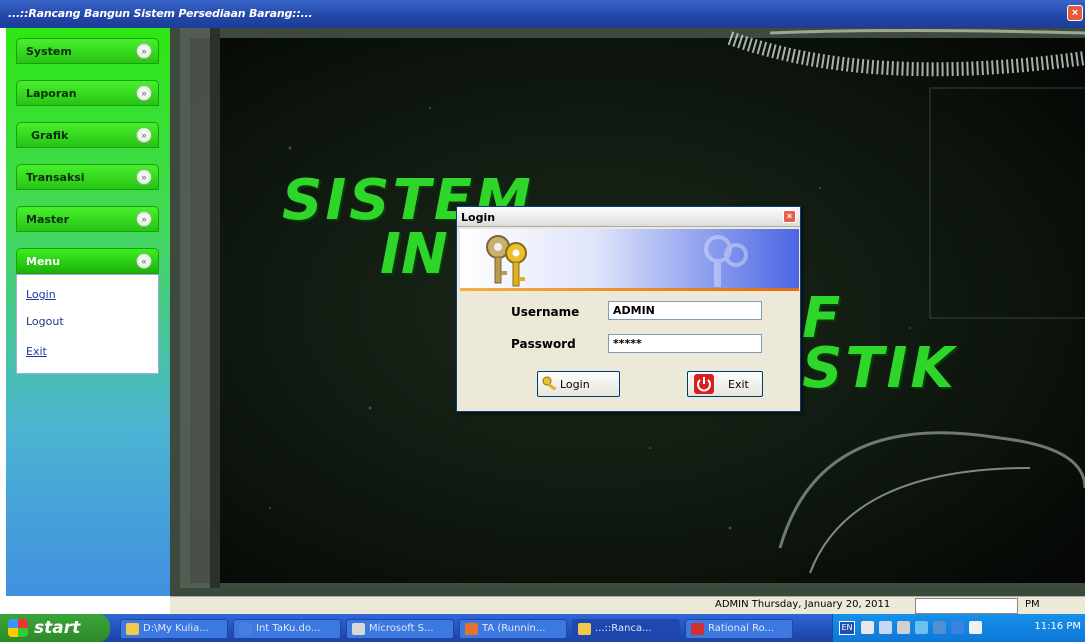  I want to click on sidebar-group-transaksi: Transaksi », so click(87, 177).